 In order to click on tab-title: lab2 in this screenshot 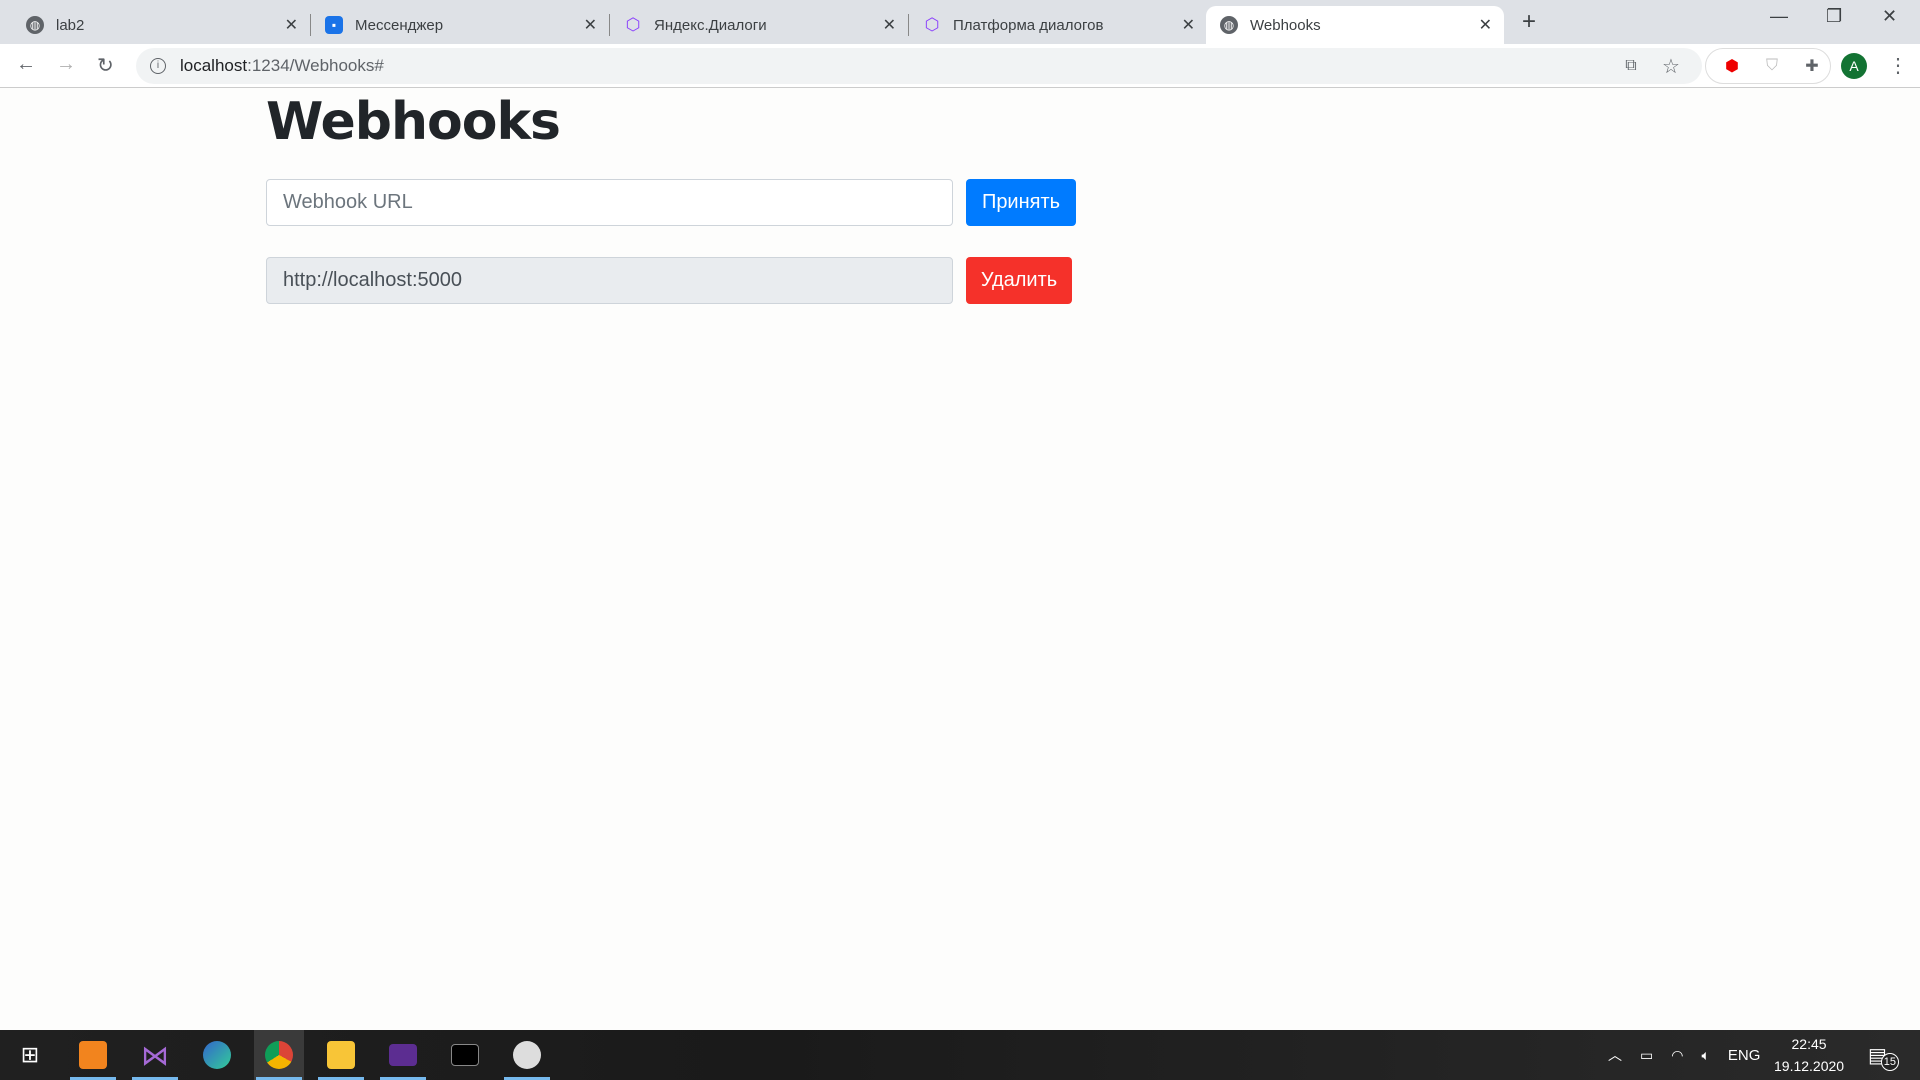, I will do `click(70, 25)`.